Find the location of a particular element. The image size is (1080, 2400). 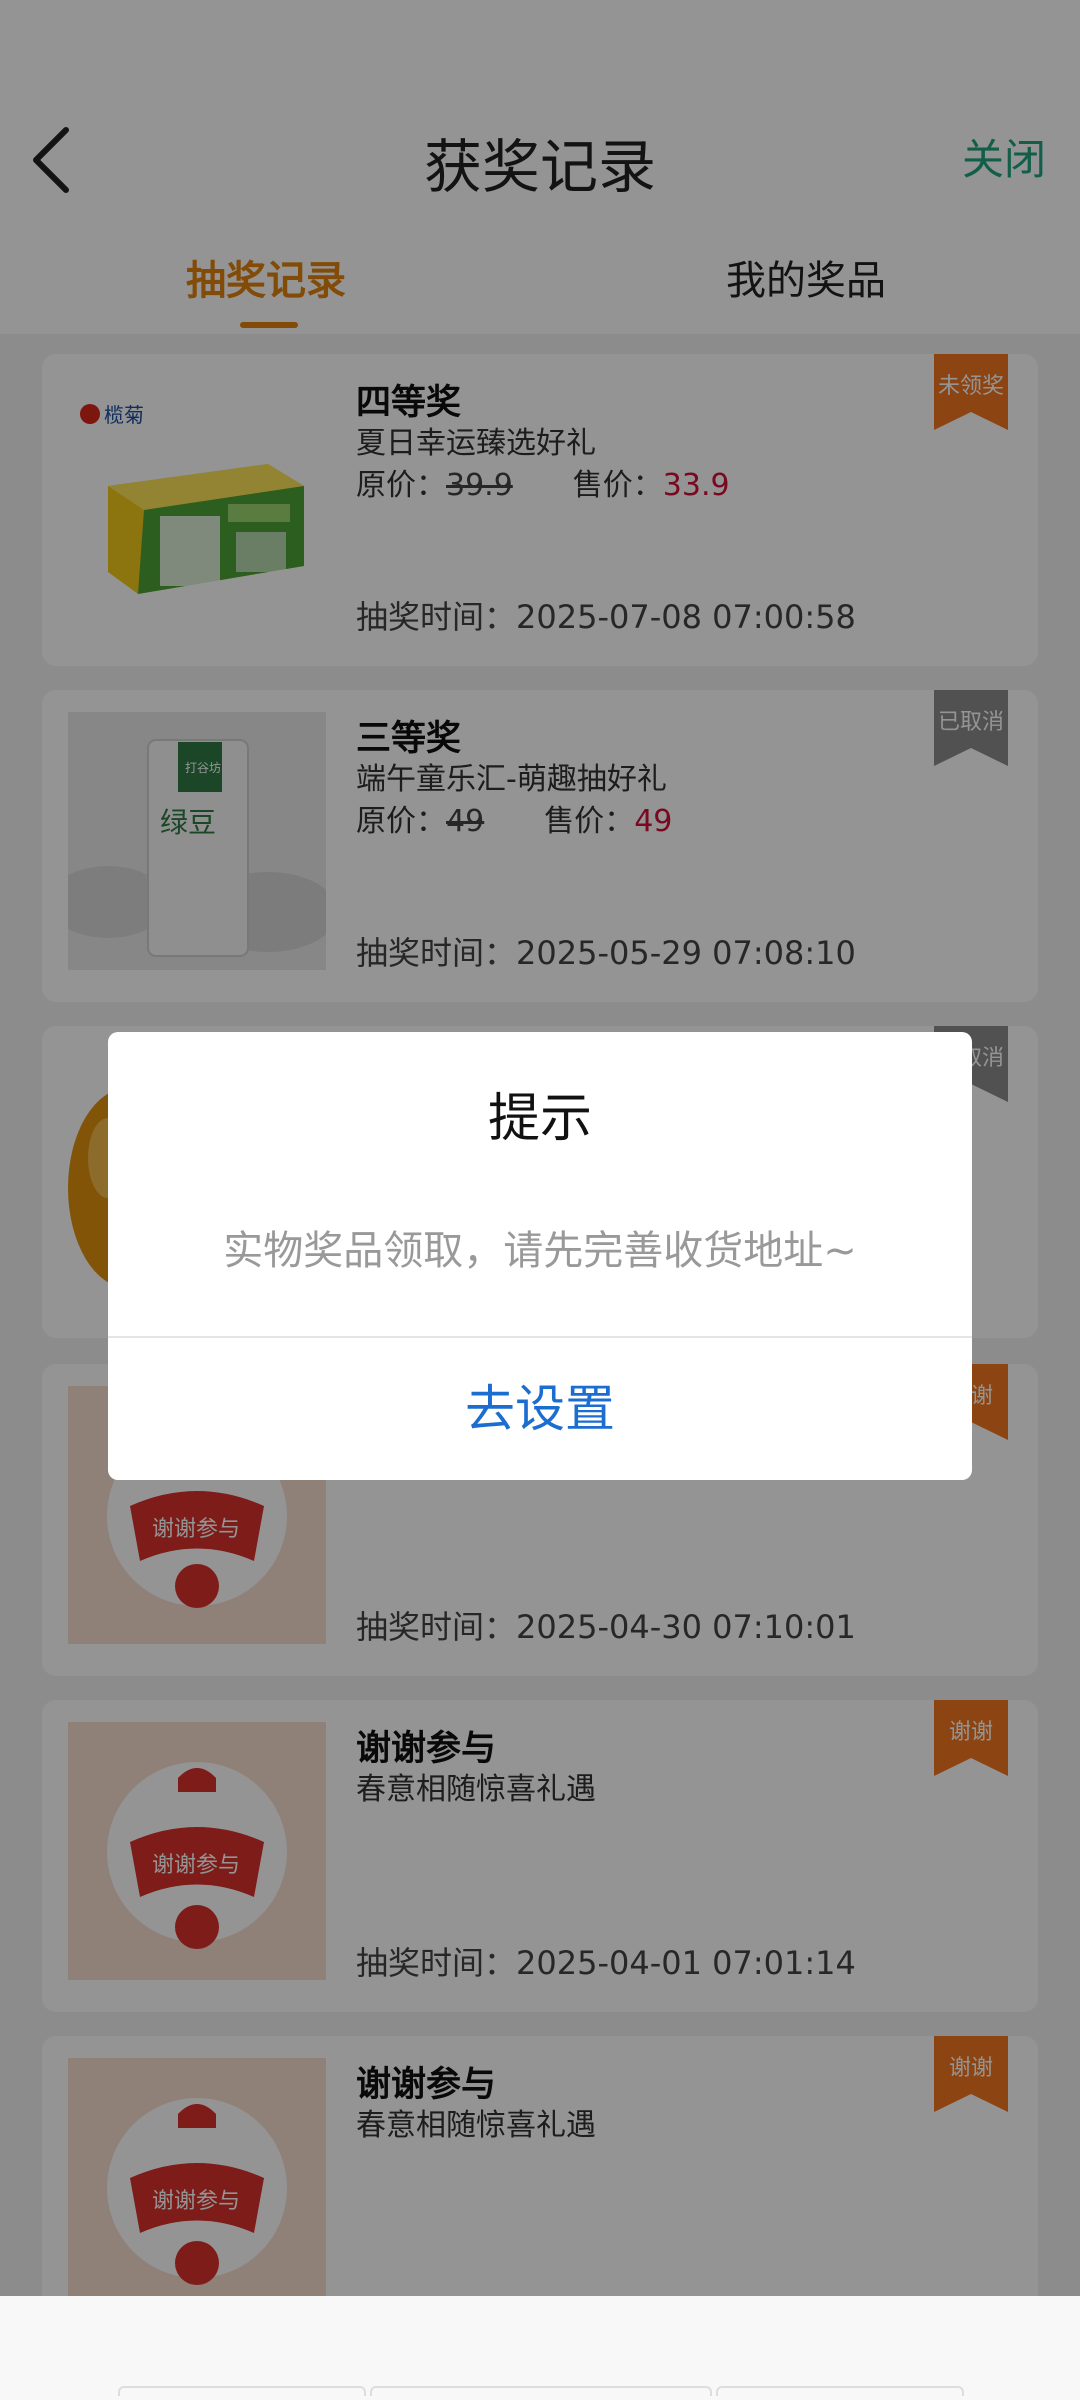

go-settings-button: 去设置 is located at coordinates (540, 1409).